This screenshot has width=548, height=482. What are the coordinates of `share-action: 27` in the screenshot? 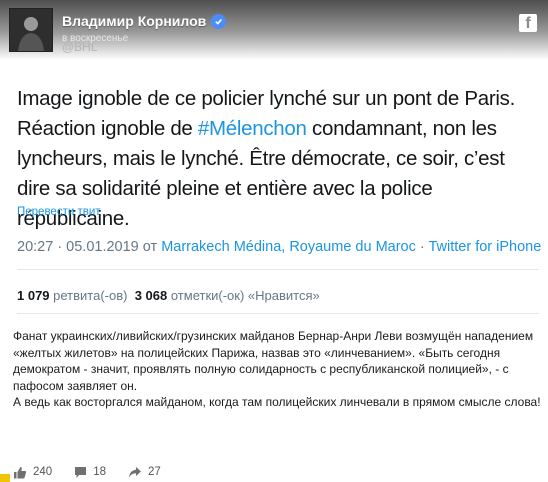 It's located at (144, 472).